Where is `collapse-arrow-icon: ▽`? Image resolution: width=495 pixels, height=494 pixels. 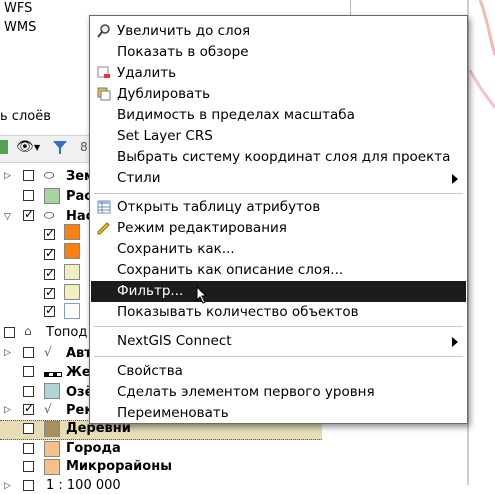
collapse-arrow-icon: ▽ is located at coordinates (7, 217).